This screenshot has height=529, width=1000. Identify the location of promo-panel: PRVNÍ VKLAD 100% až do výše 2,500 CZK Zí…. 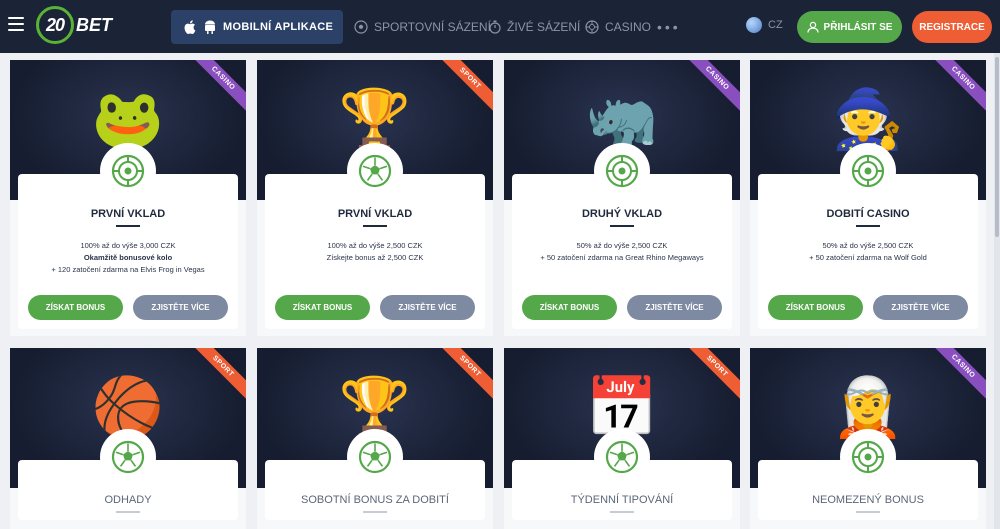
(375, 237).